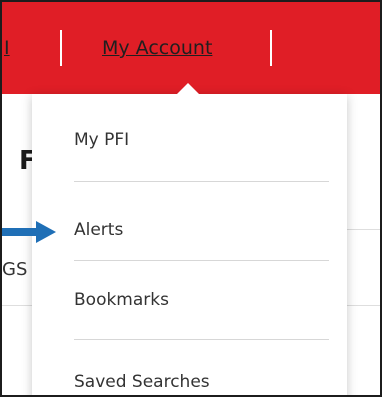 Image resolution: width=382 pixels, height=397 pixels. What do you see at coordinates (188, 89) in the screenshot?
I see `dropdown-caret-icon` at bounding box center [188, 89].